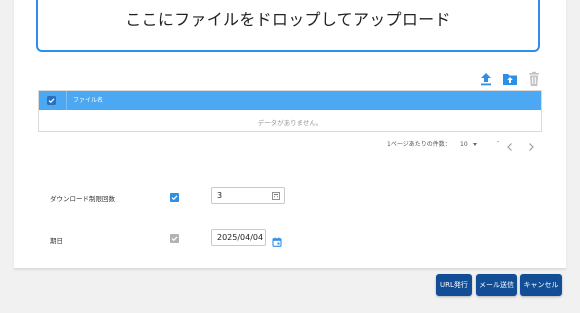 The height and width of the screenshot is (313, 580). Describe the element at coordinates (496, 285) in the screenshot. I see `send-mail-button: メール送信` at that location.